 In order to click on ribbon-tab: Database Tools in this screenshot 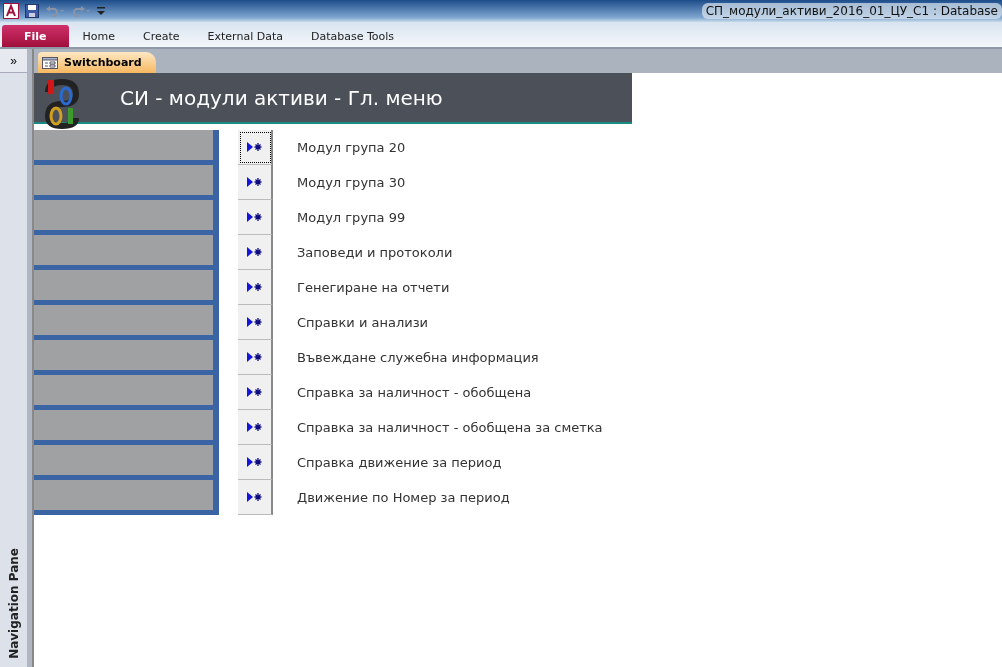, I will do `click(352, 36)`.